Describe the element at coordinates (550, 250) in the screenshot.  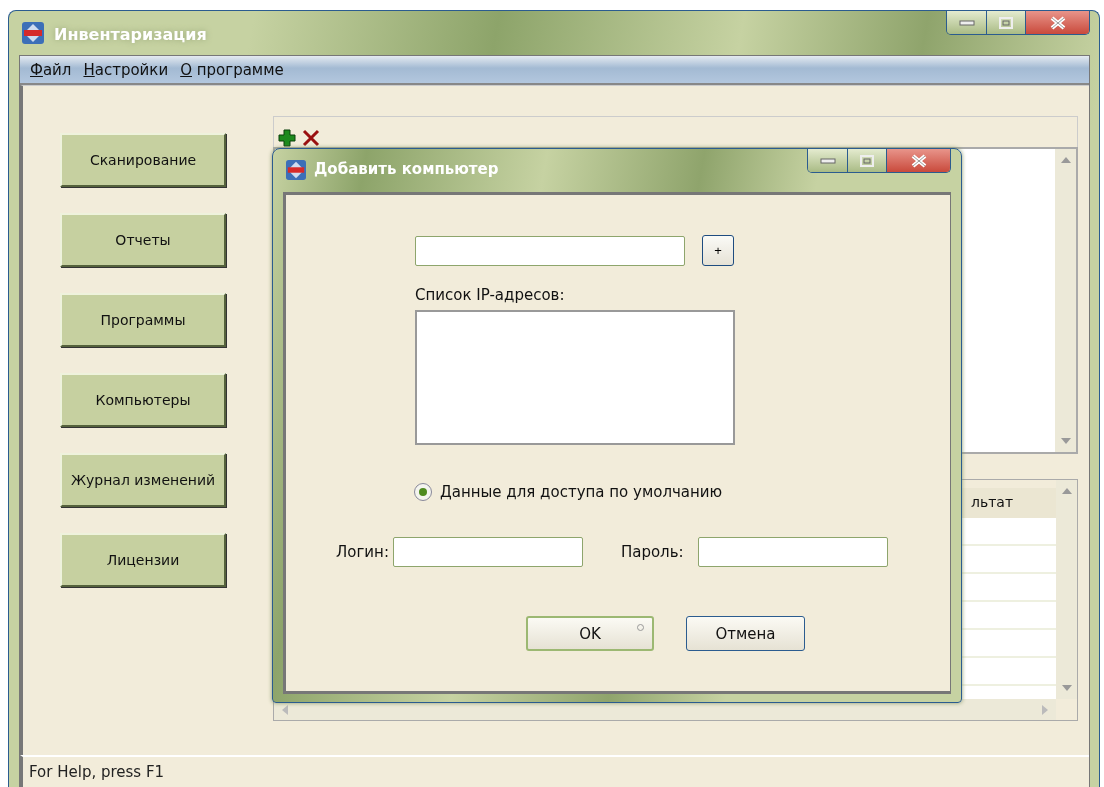
I see `ip-field` at that location.